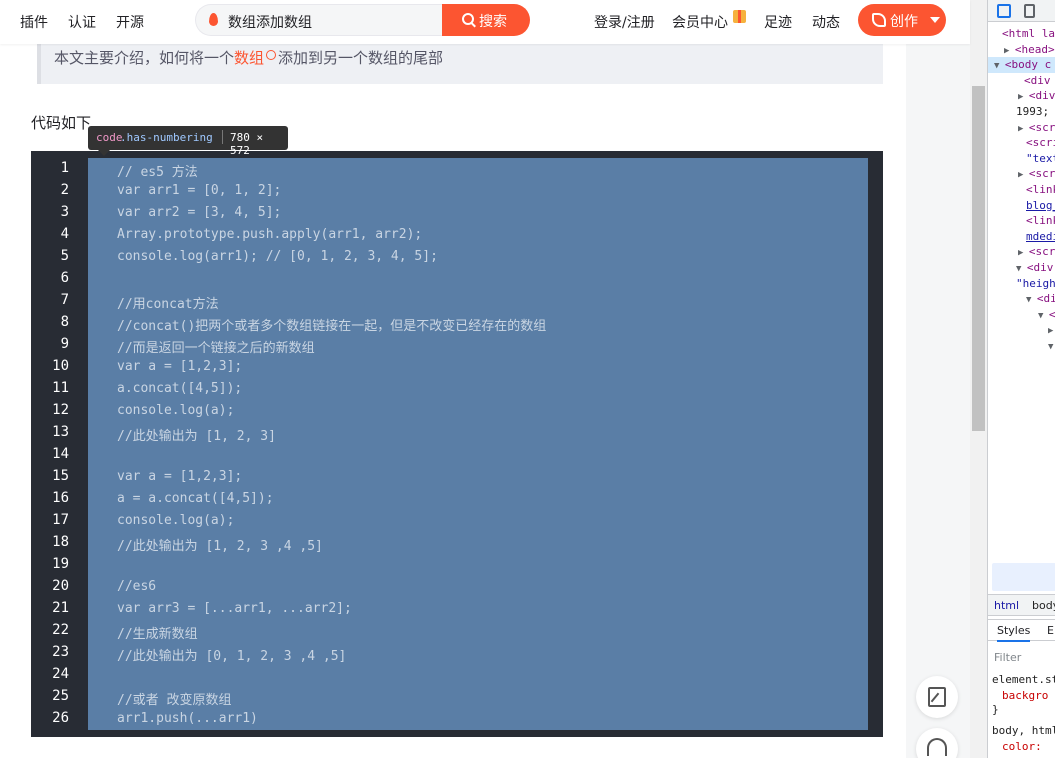 This screenshot has width=1055, height=758. I want to click on line-number: 23, so click(60, 652).